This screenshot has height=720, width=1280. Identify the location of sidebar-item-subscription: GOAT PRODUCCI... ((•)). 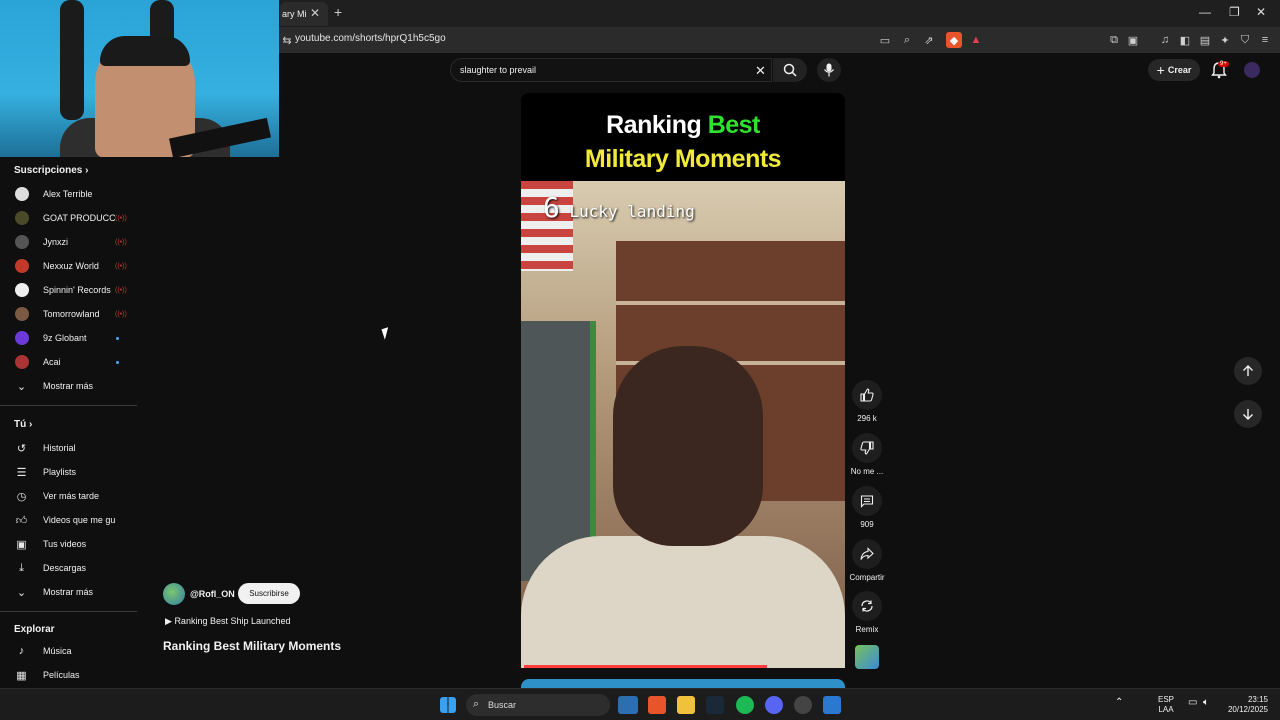
(70, 218).